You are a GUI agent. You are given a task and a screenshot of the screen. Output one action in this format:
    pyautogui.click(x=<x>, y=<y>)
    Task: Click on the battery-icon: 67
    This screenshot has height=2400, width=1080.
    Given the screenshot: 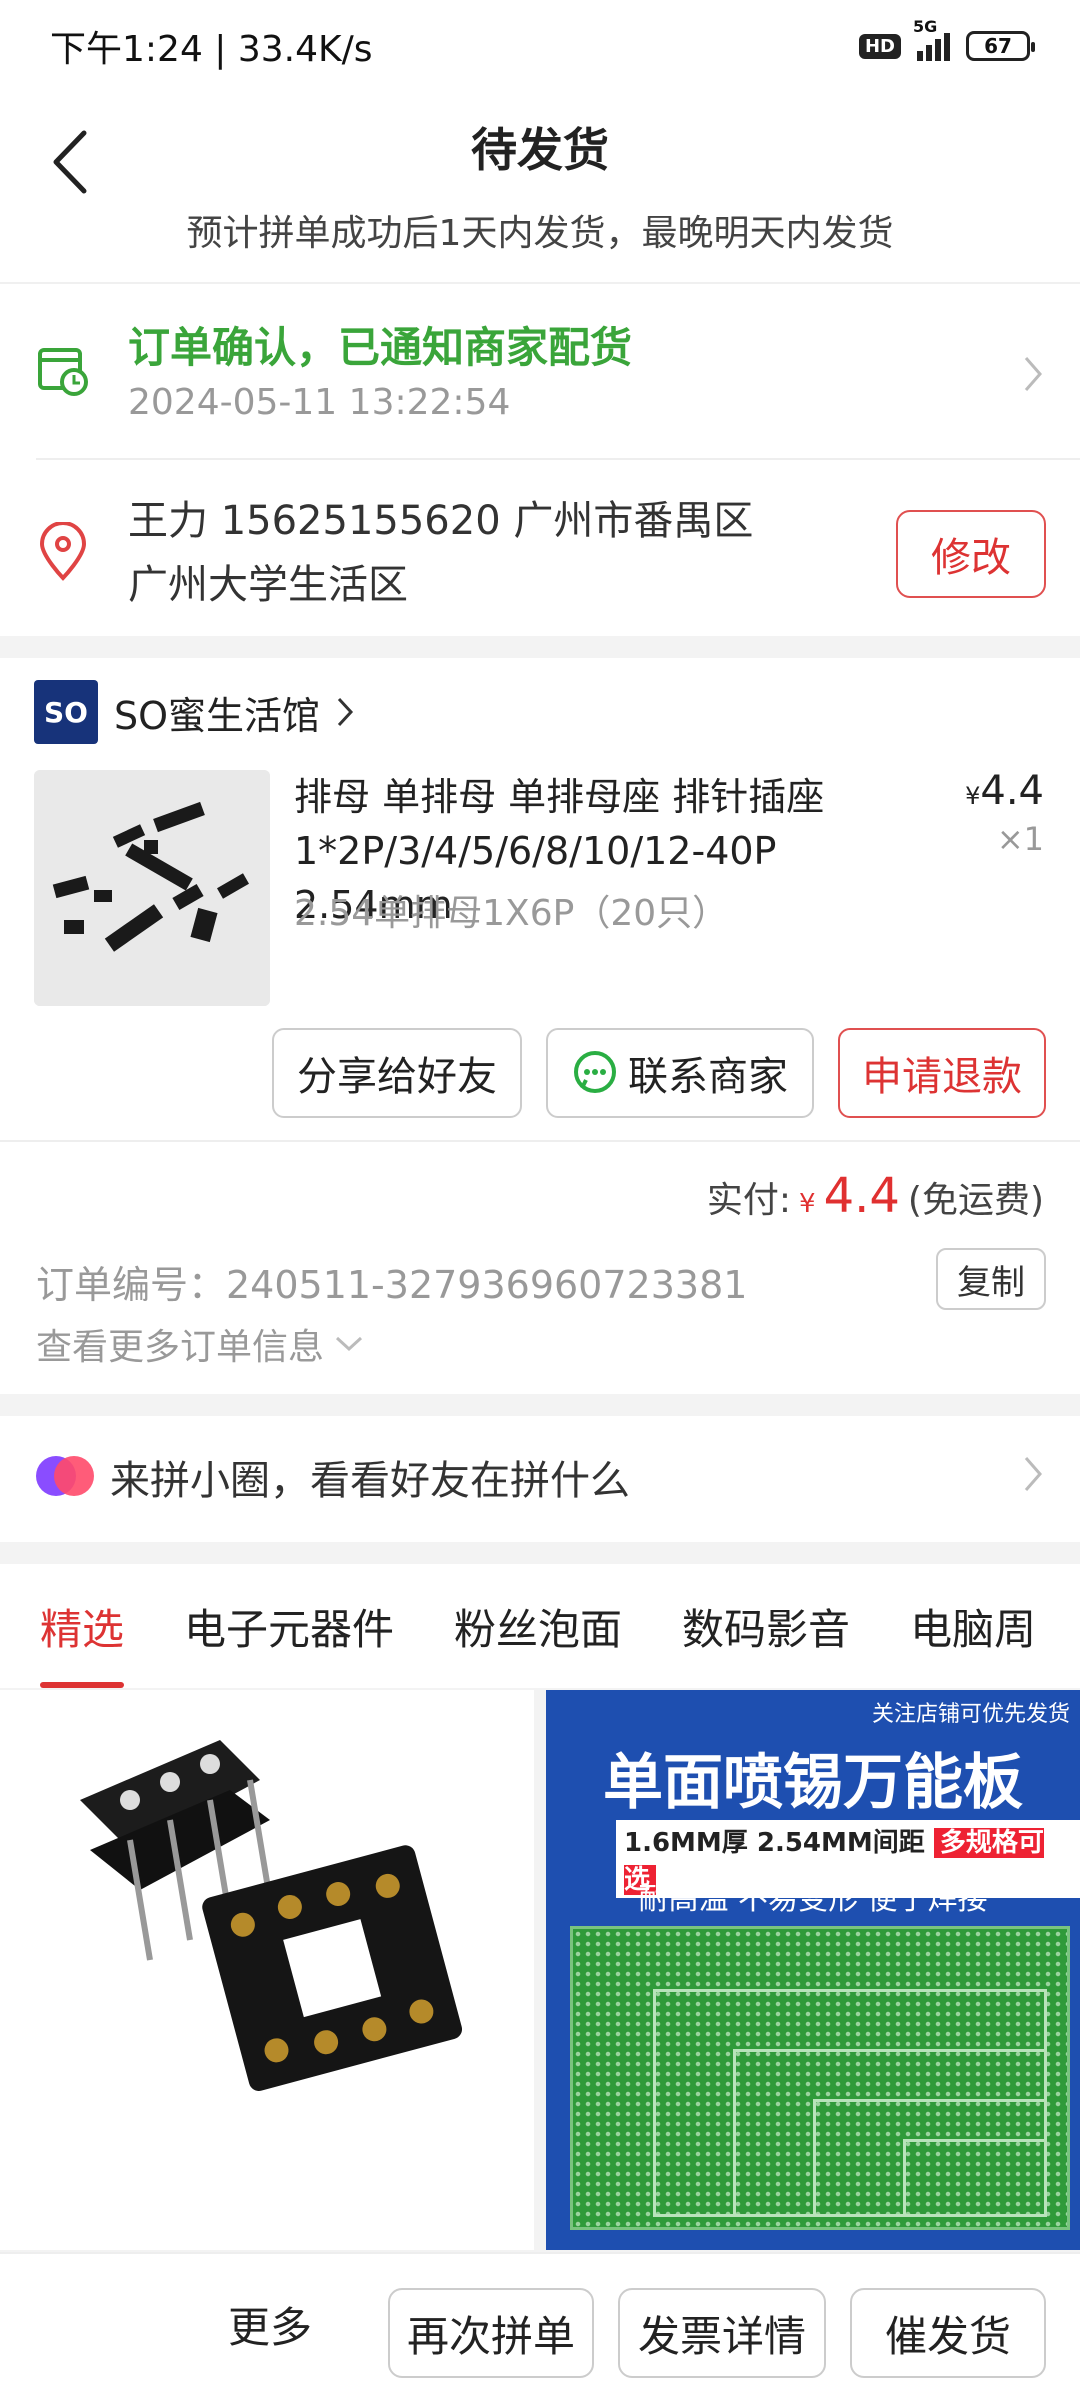 What is the action you would take?
    pyautogui.click(x=1000, y=46)
    